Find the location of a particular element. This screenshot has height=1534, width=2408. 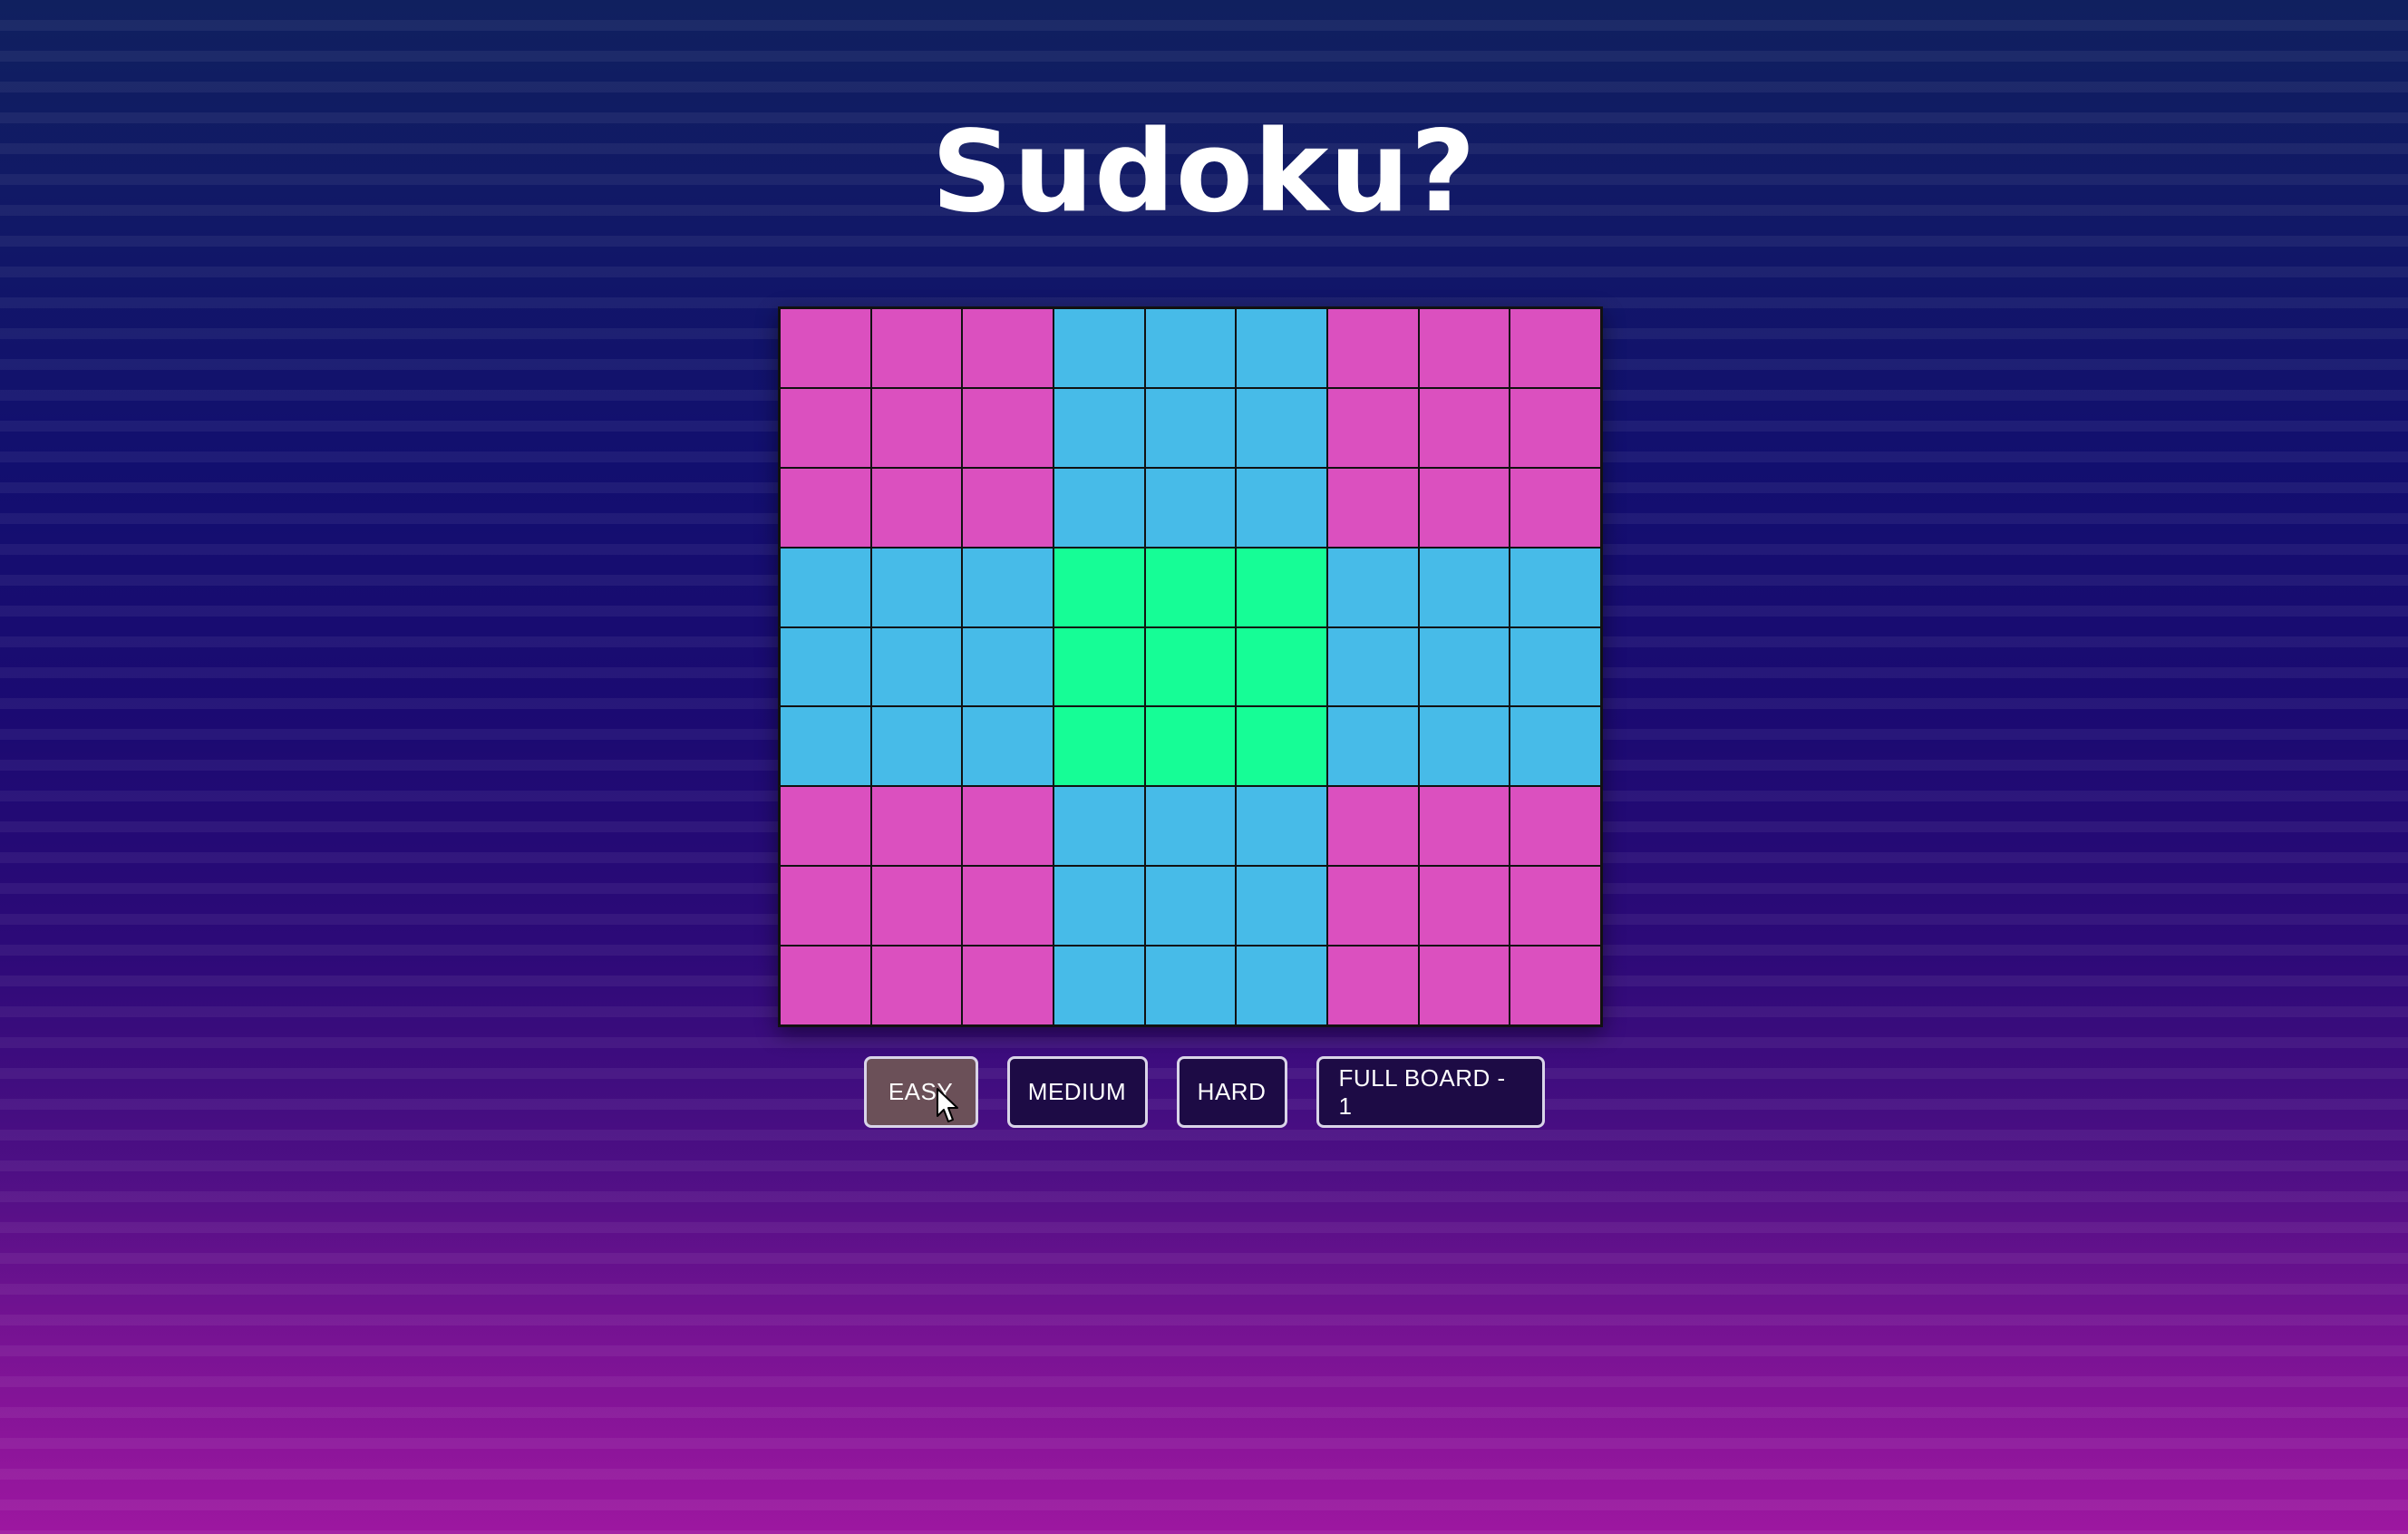

page-title: Sudoku? is located at coordinates (1204, 172).